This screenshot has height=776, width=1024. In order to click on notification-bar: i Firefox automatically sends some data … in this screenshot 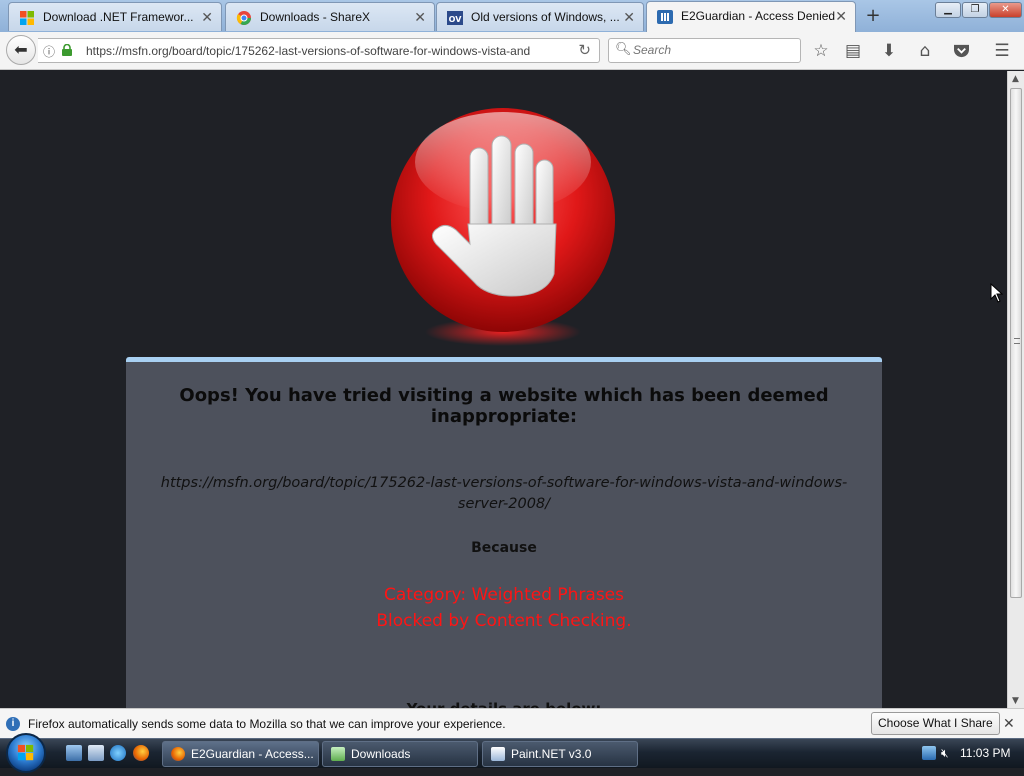, I will do `click(512, 723)`.